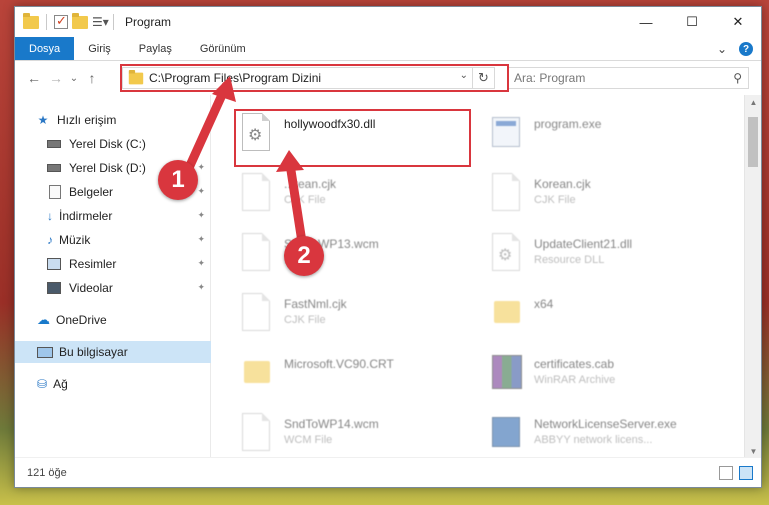  I want to click on forward-button: →, so click(56, 78).